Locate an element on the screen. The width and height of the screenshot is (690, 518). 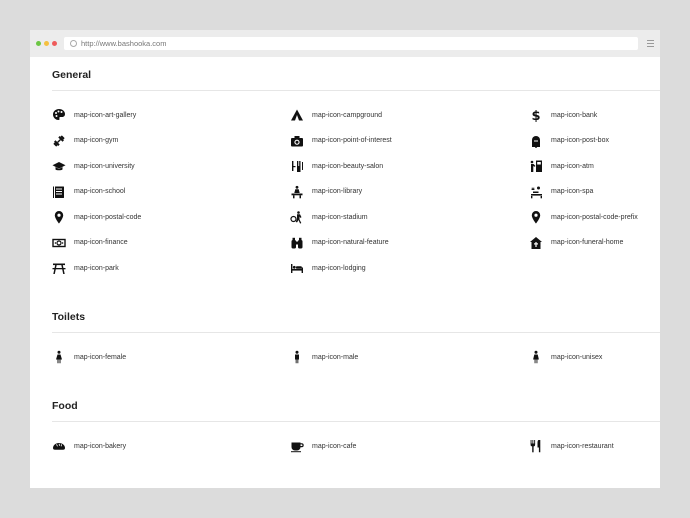
icon-list-item-label: map-icon-university is located at coordinates (104, 166).